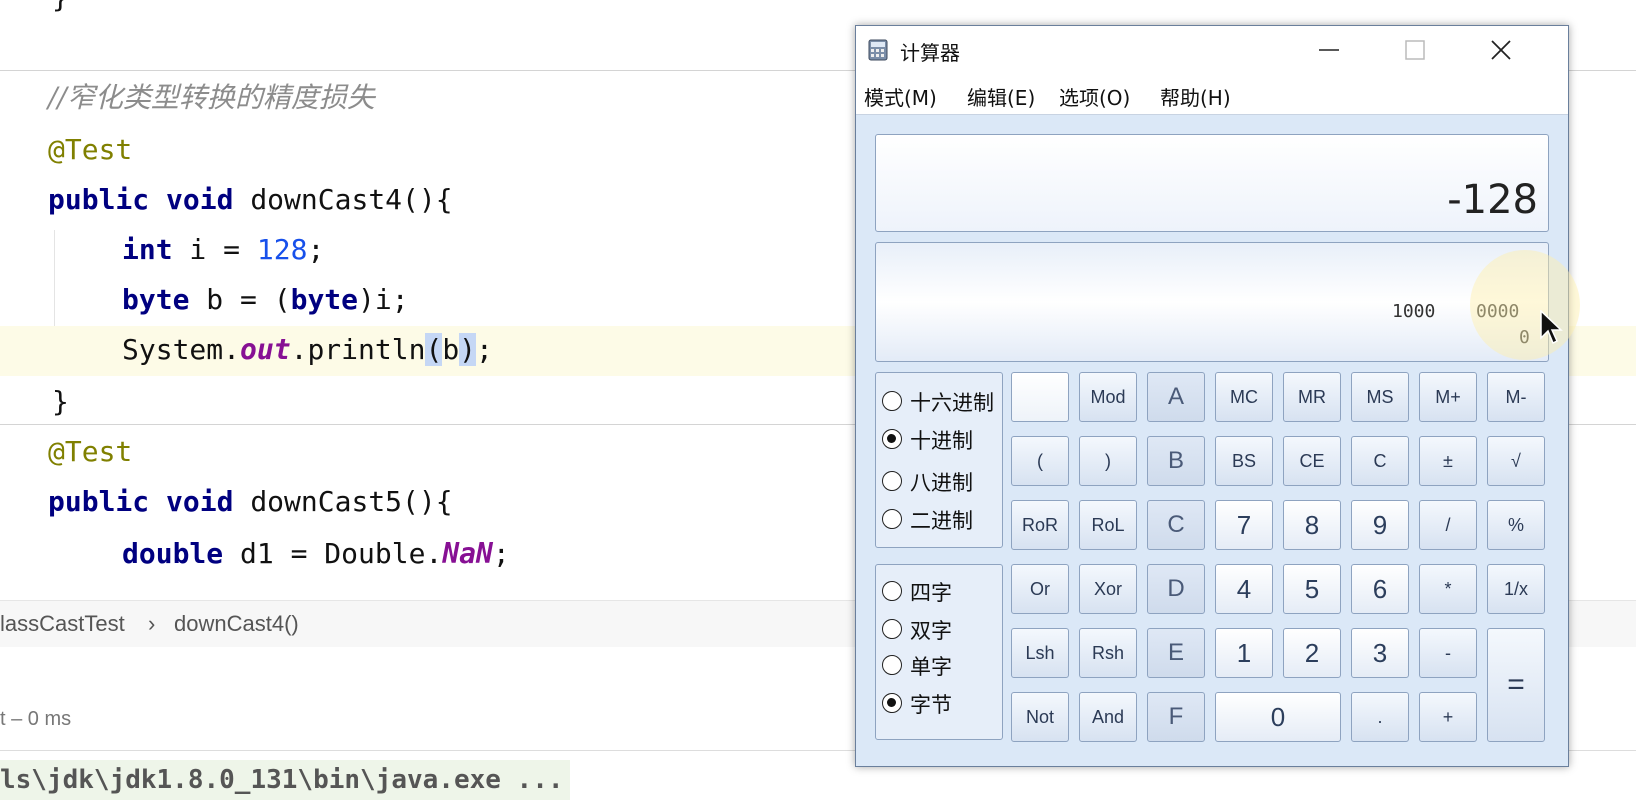 Image resolution: width=1636 pixels, height=808 pixels. I want to click on key-5: 5, so click(1312, 589).